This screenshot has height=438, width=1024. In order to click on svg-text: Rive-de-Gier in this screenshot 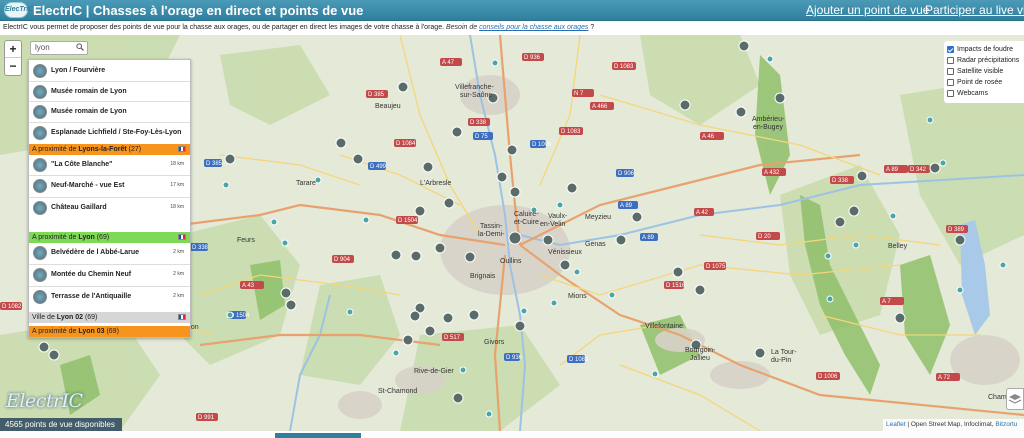, I will do `click(434, 371)`.